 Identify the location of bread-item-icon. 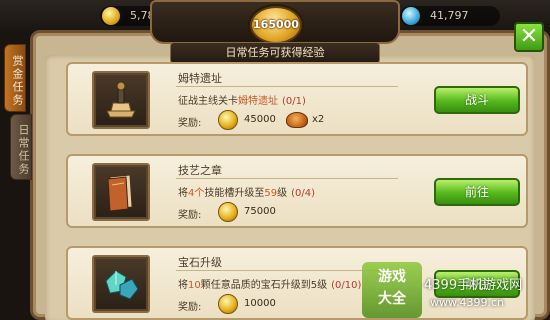
(297, 120).